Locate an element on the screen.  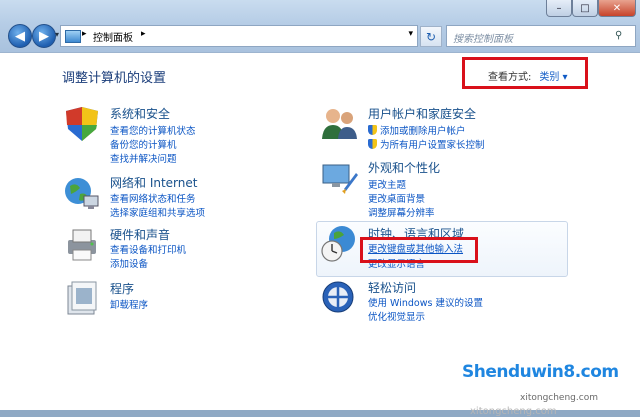
back-button: ◀ is located at coordinates (20, 36).